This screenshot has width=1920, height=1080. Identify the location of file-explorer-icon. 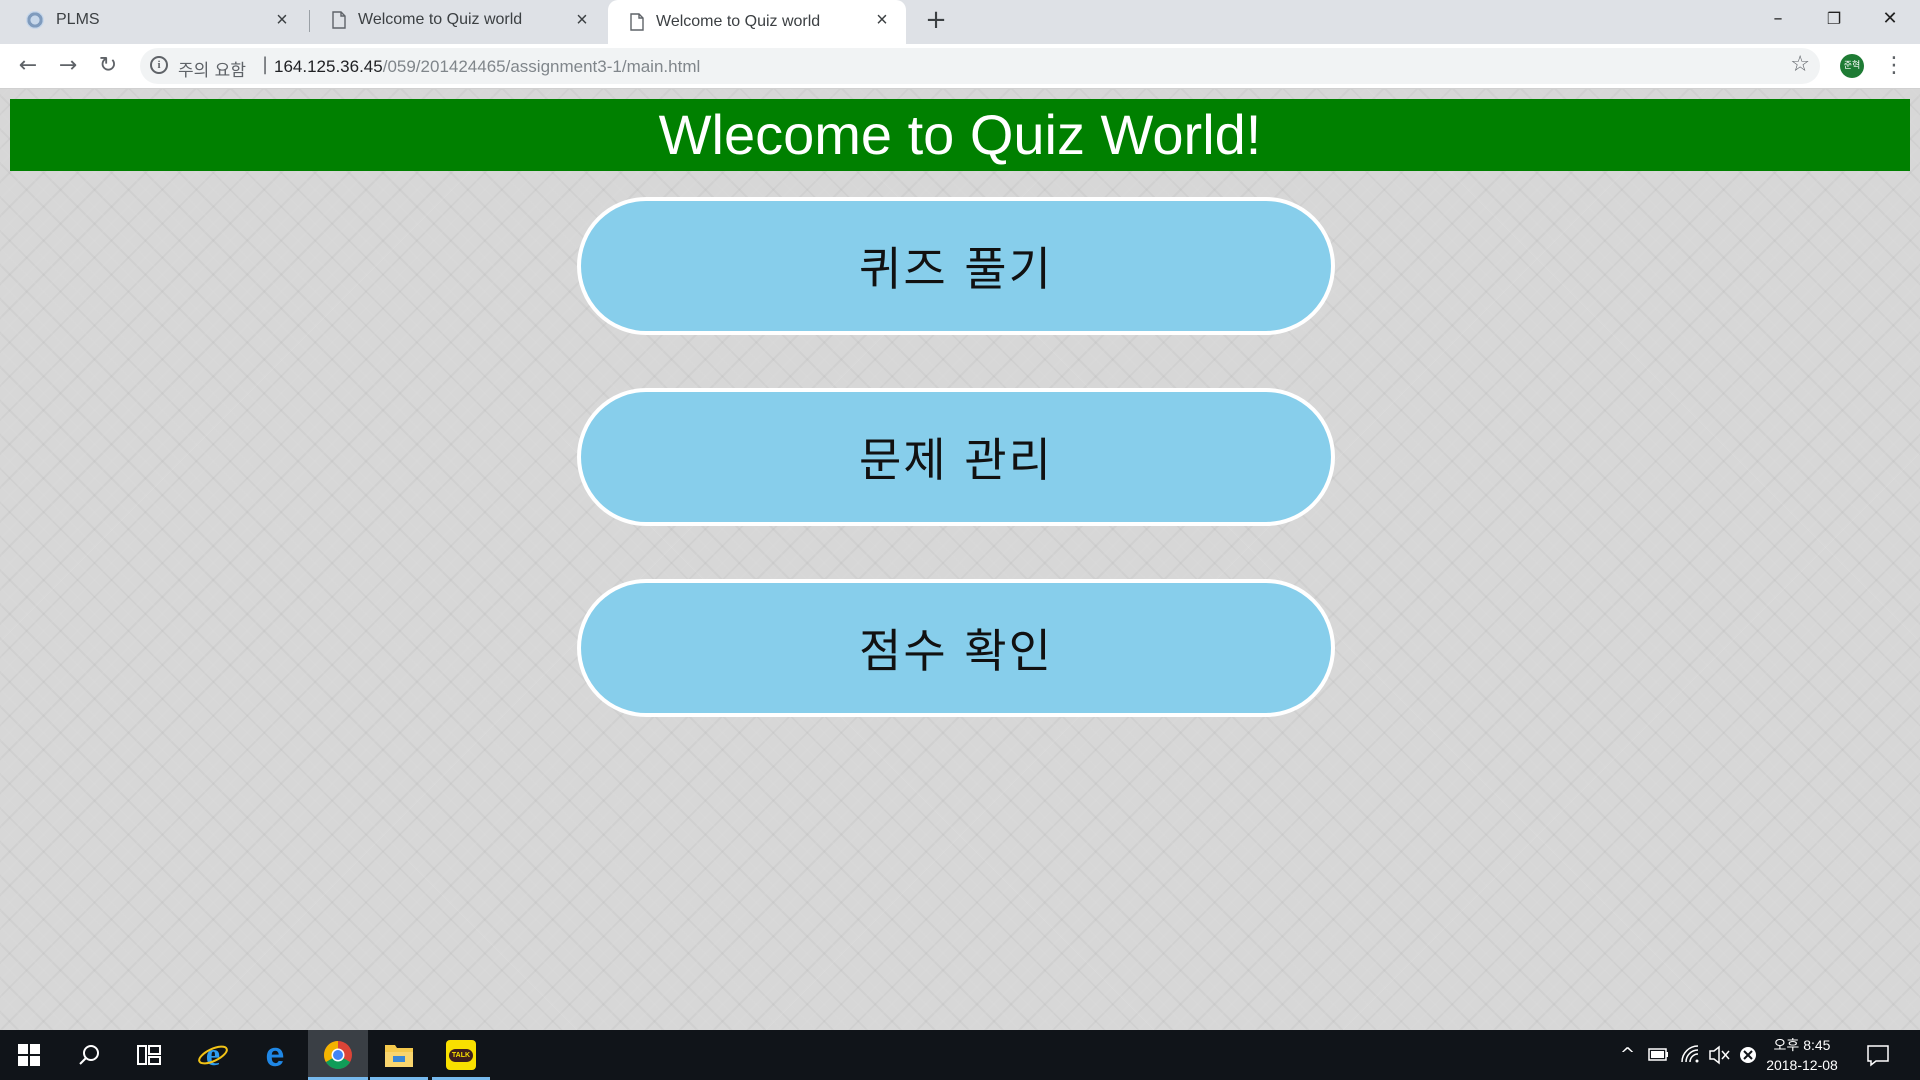
(399, 1055).